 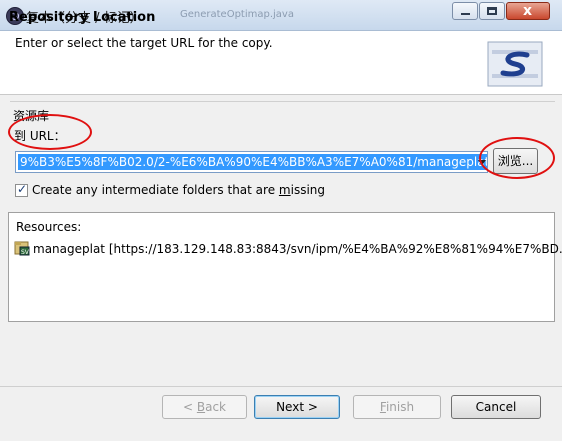 What do you see at coordinates (515, 64) in the screenshot?
I see `svn-banner-icon` at bounding box center [515, 64].